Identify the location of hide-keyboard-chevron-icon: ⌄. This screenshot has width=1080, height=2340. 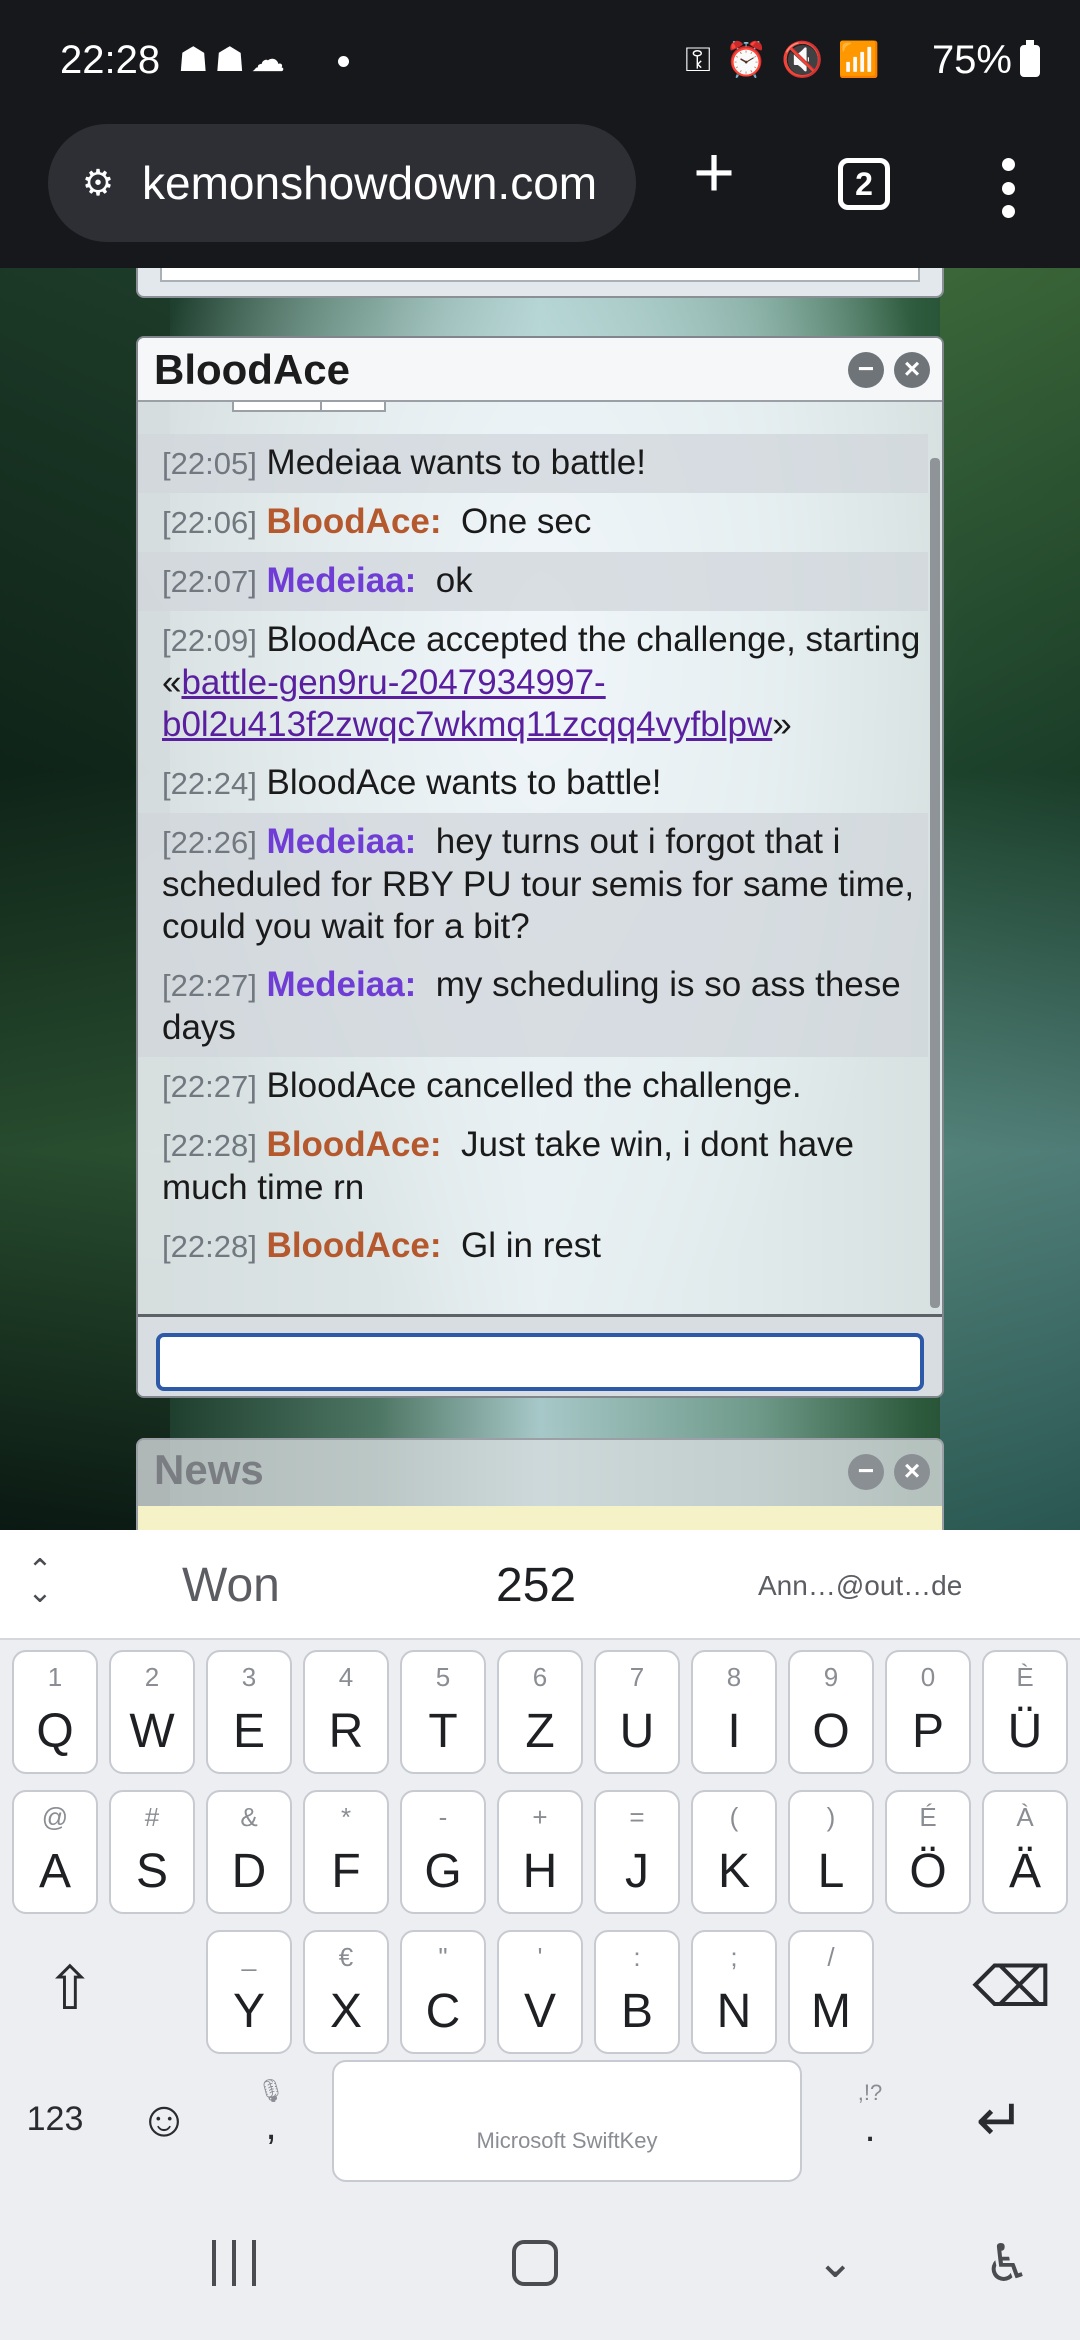
(835, 2261).